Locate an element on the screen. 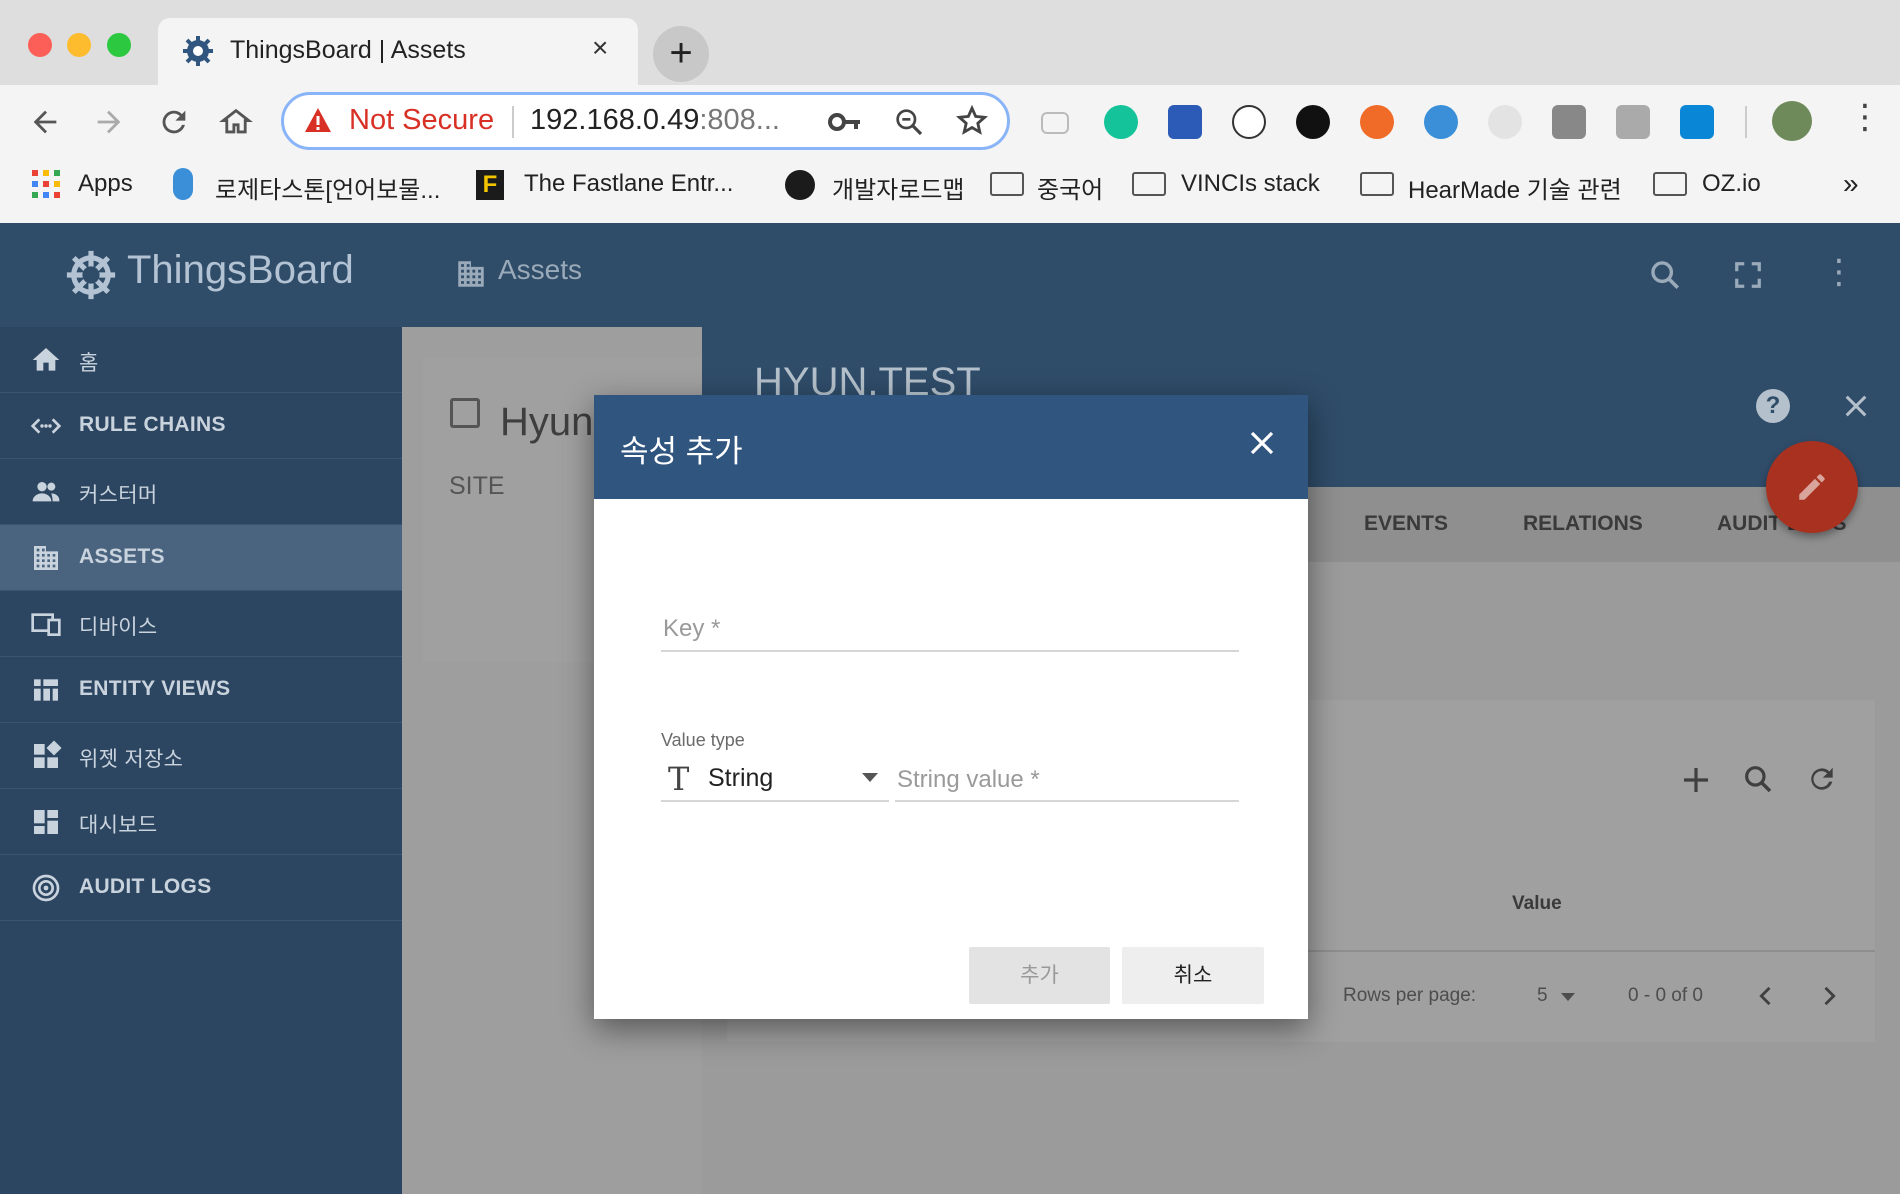  apps-grid-icon is located at coordinates (46, 184).